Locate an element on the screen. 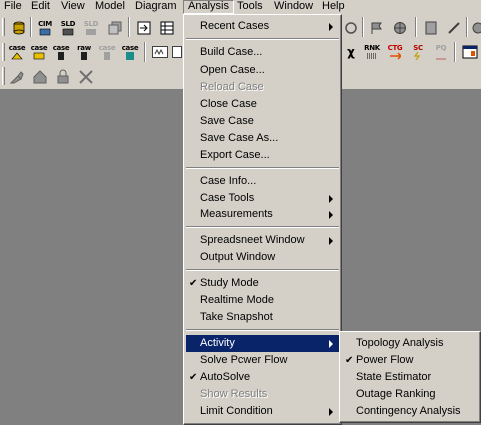  chi-icon: χ is located at coordinates (351, 52).